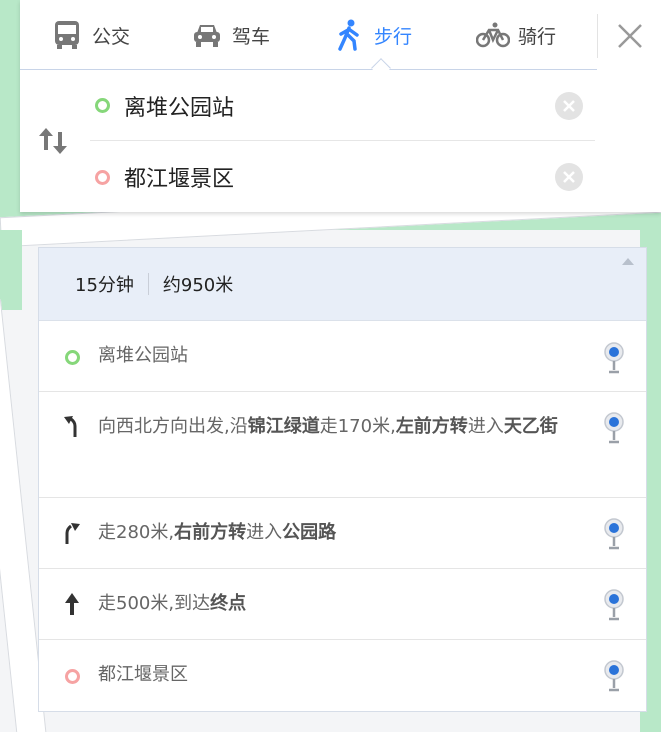  I want to click on step-keyword: 左前方转, so click(431, 426).